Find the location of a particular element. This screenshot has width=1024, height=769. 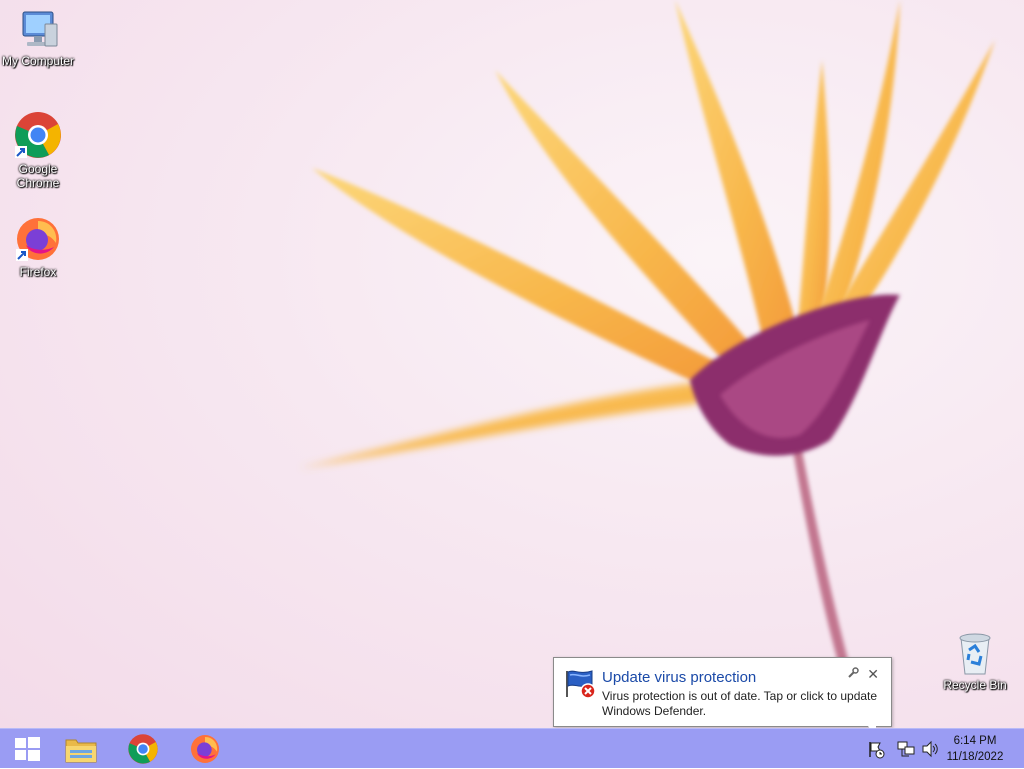

taskbar-file-explorer-button is located at coordinates (81, 749).